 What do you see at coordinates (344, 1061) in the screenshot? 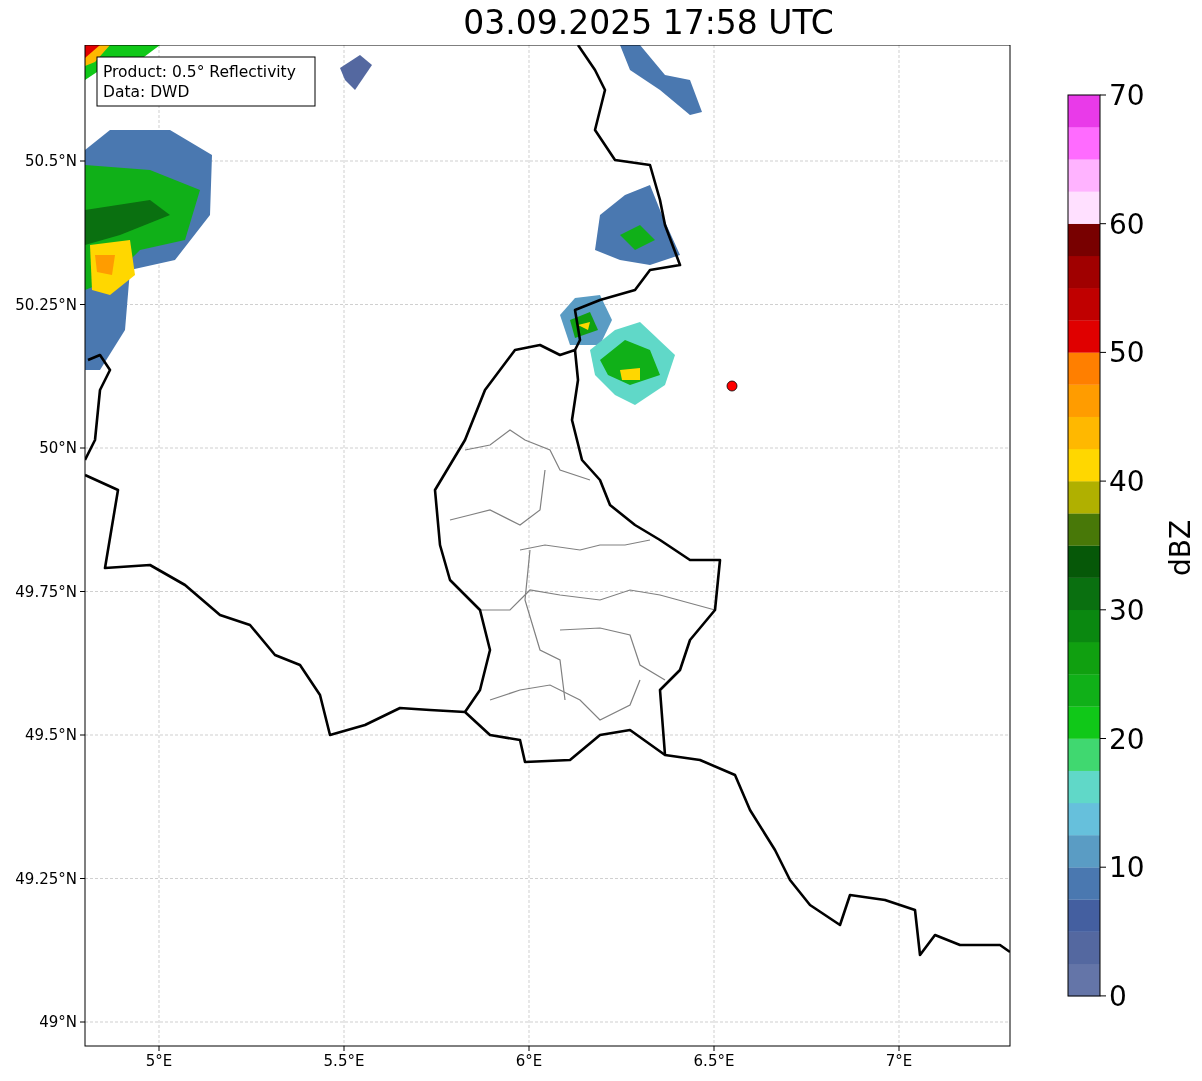
I see `x-tick-label: 5.5°E` at bounding box center [344, 1061].